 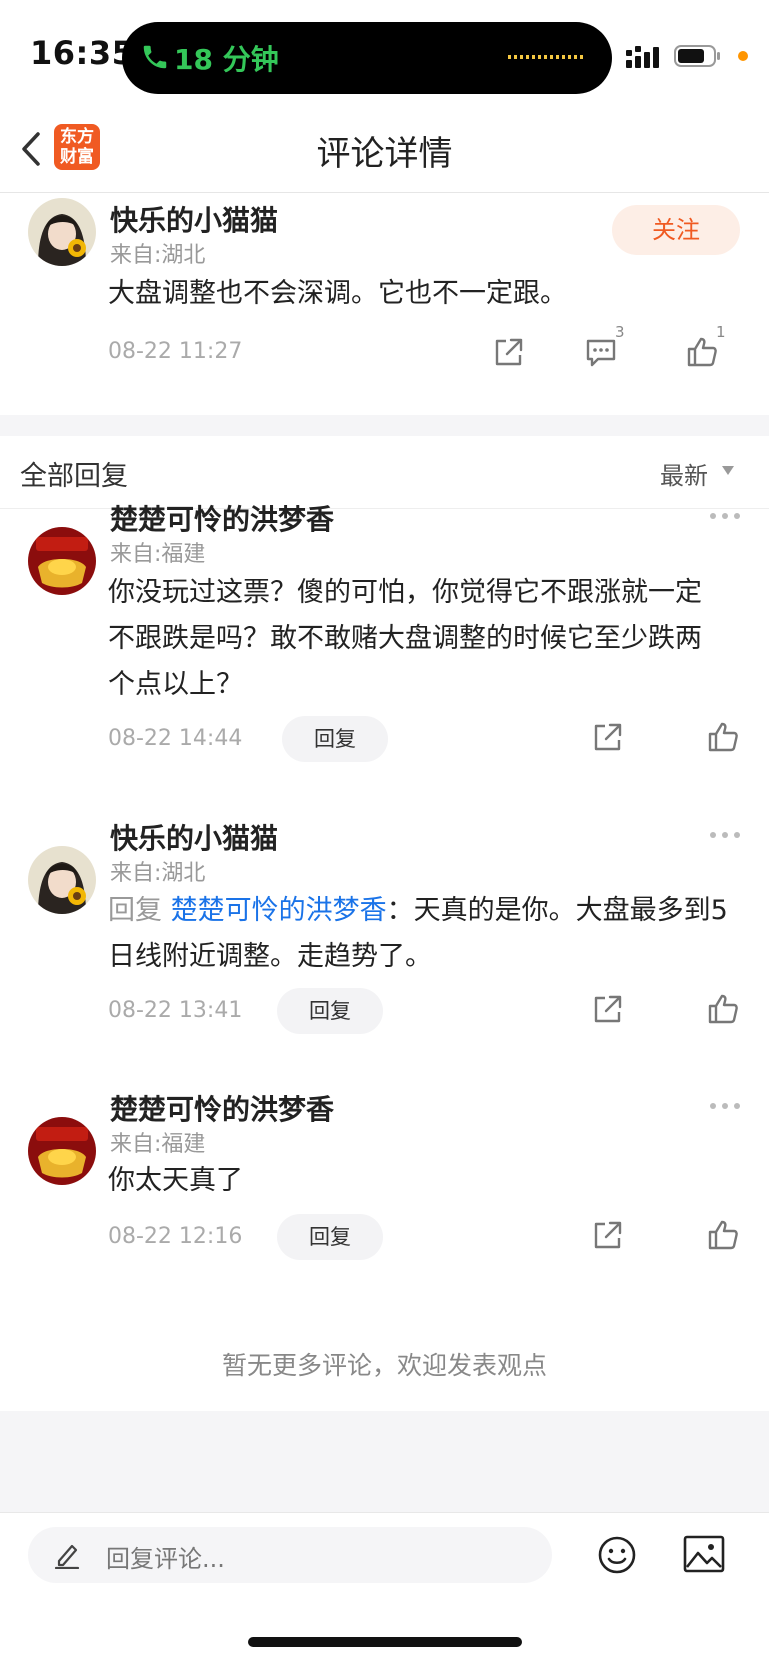 I want to click on status-time: 16:35, so click(x=82, y=53).